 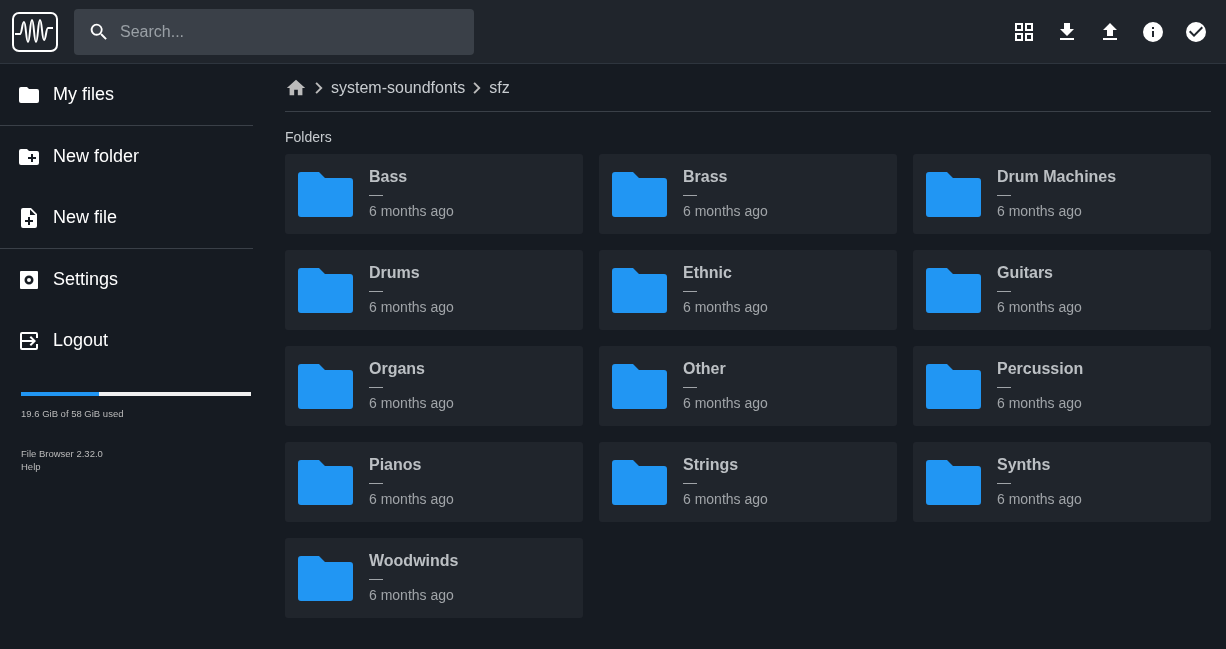 I want to click on folder-card: Woodwinds — 6 months ago, so click(x=434, y=578).